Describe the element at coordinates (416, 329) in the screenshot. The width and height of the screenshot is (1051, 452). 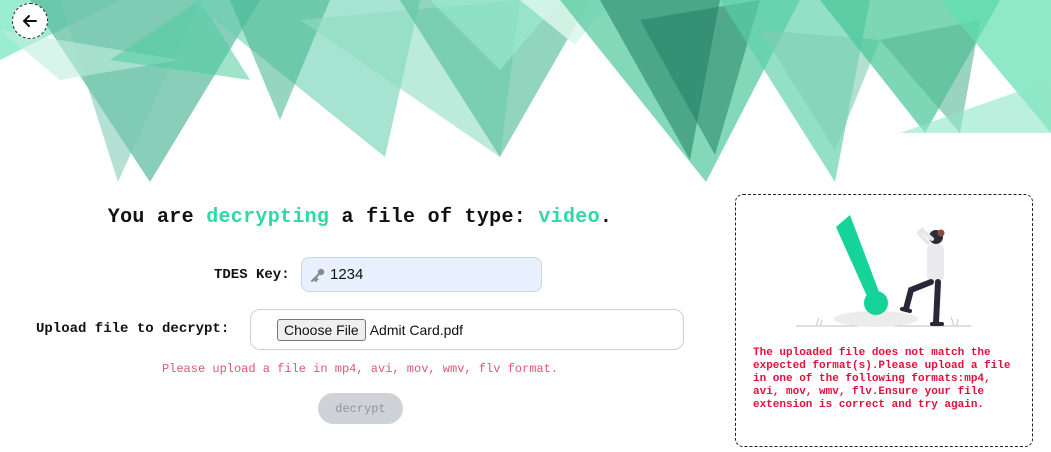
I see `selected-file-name: Admit Card.pdf` at that location.